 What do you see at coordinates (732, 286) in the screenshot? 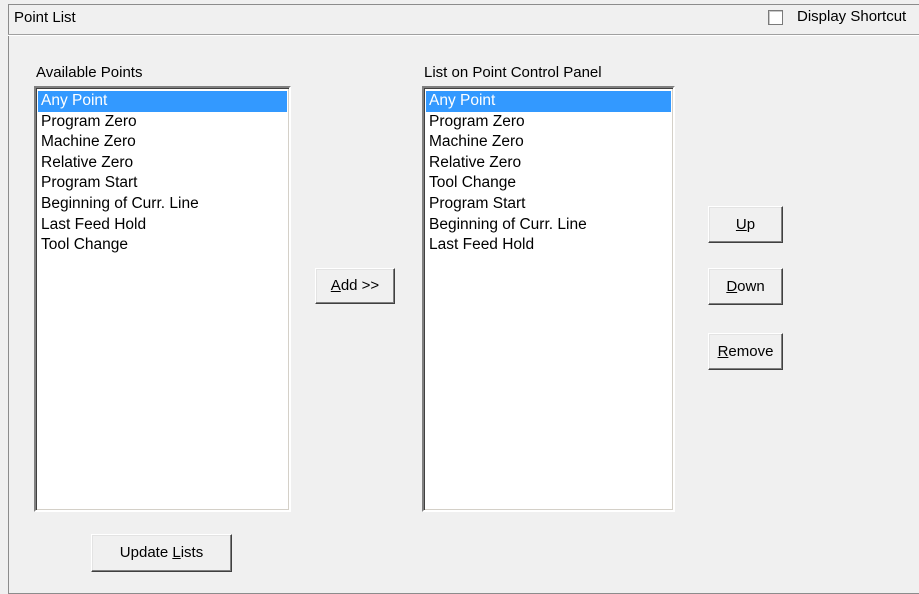
I see `down-mnemonic: D` at bounding box center [732, 286].